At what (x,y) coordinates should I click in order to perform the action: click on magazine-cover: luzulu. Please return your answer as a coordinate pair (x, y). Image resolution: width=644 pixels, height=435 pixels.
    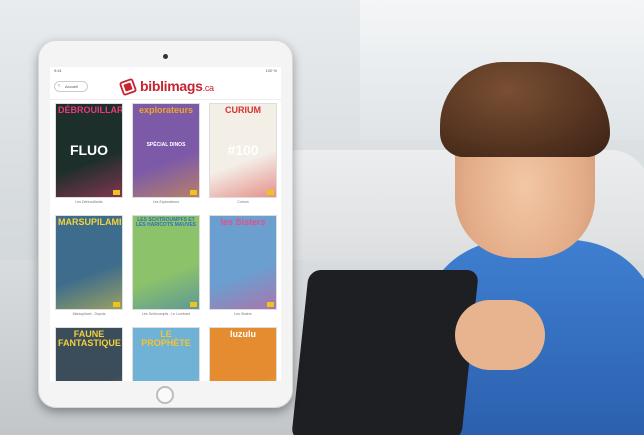
    Looking at the image, I should click on (243, 354).